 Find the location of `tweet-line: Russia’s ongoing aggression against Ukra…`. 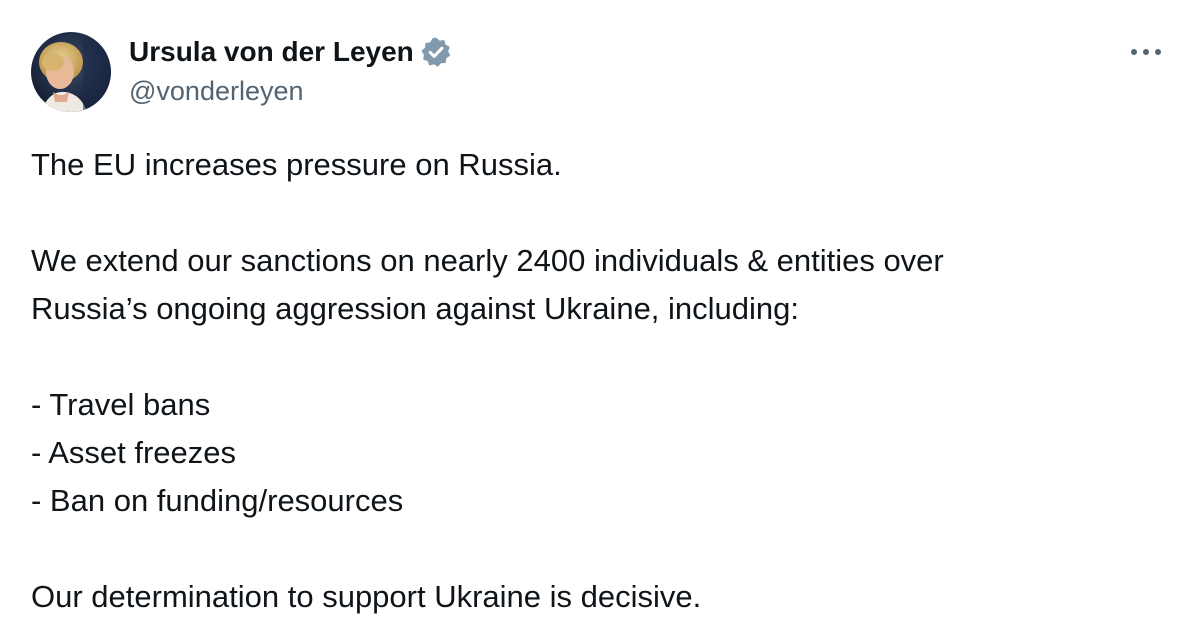

tweet-line: Russia’s ongoing aggression against Ukra… is located at coordinates (415, 308).